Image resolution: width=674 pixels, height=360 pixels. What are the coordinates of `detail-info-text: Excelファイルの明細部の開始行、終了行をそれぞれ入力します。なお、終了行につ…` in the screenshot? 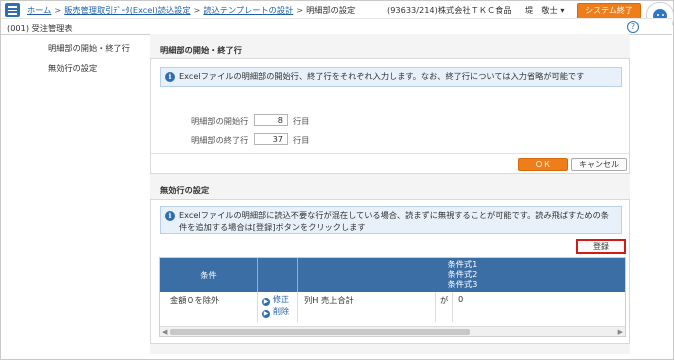 It's located at (382, 76).